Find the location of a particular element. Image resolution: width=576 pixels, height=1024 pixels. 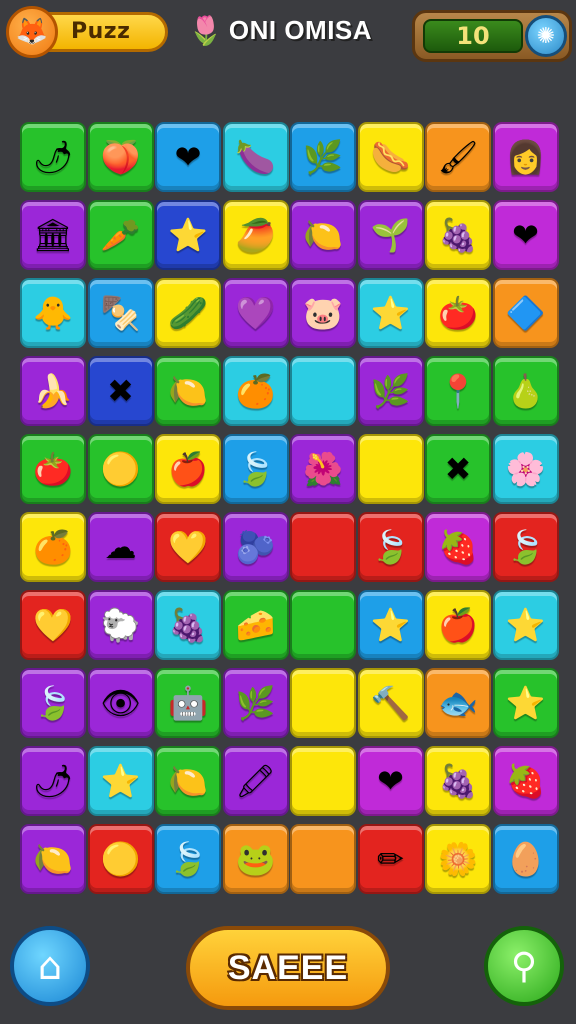

tile-icon: 🍋 is located at coordinates (323, 235).